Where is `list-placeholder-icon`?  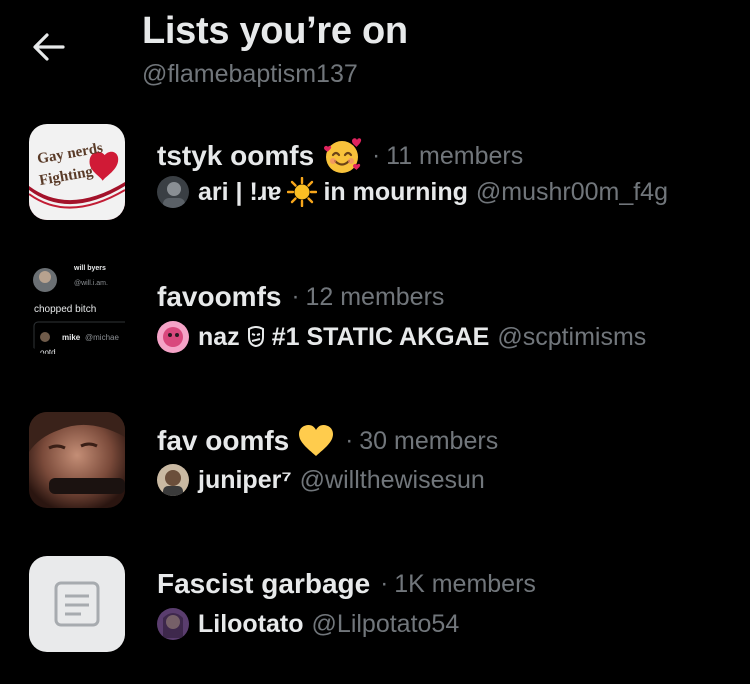 list-placeholder-icon is located at coordinates (77, 604).